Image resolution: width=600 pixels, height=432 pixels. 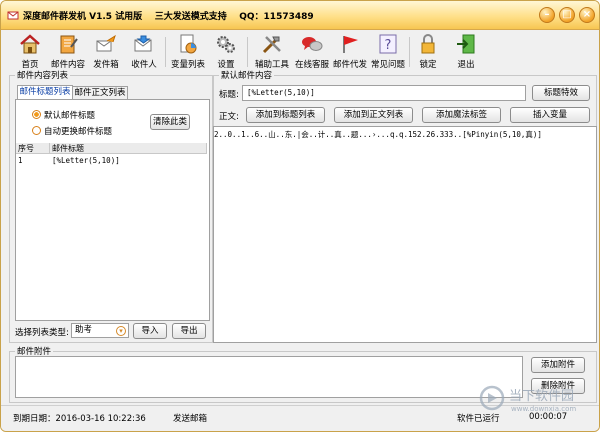 I want to click on radio-auto-subject: 自动更换邮件标题, so click(x=72, y=131).